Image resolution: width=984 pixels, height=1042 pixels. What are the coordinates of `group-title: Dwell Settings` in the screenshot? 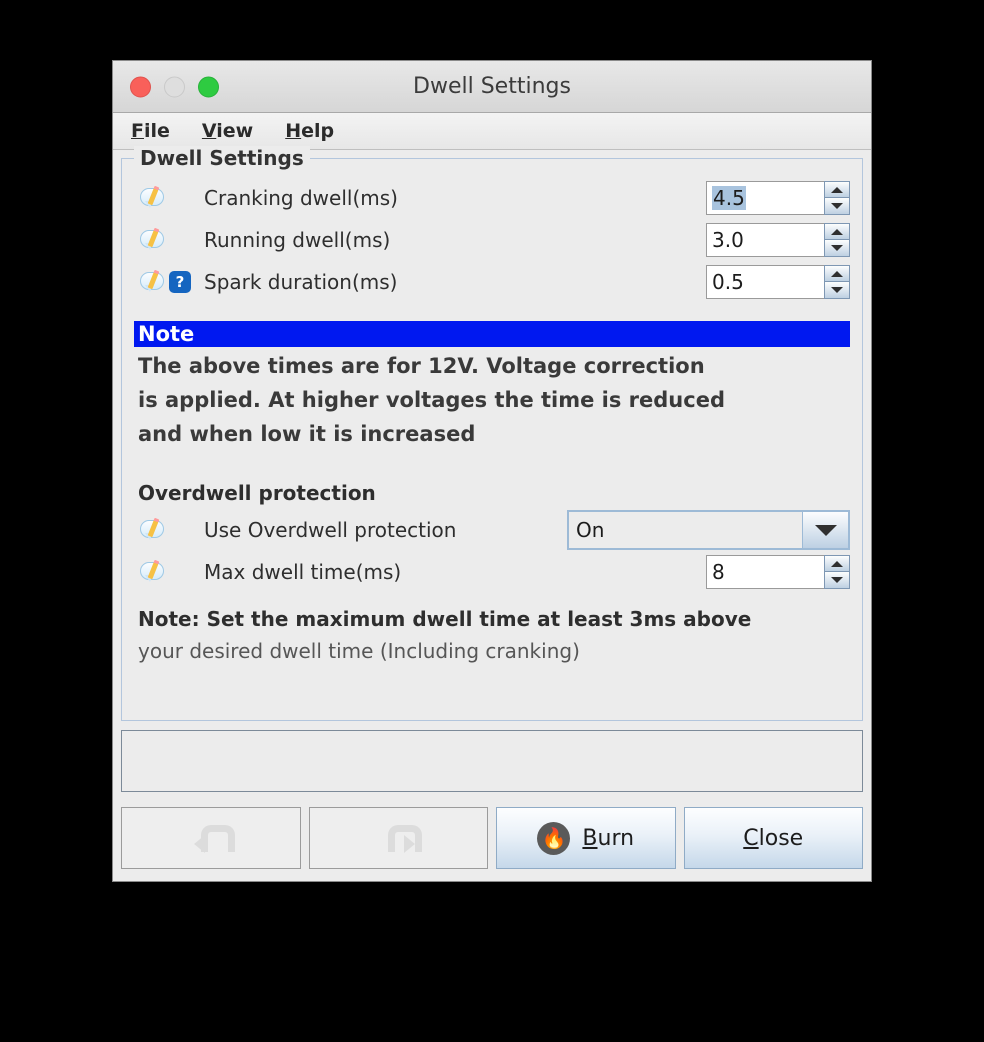 It's located at (222, 158).